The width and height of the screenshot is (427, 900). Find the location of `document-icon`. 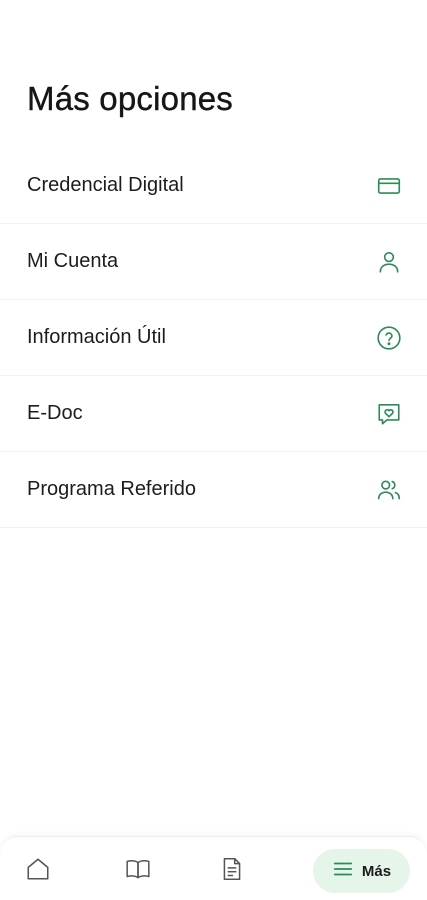

document-icon is located at coordinates (232, 871).